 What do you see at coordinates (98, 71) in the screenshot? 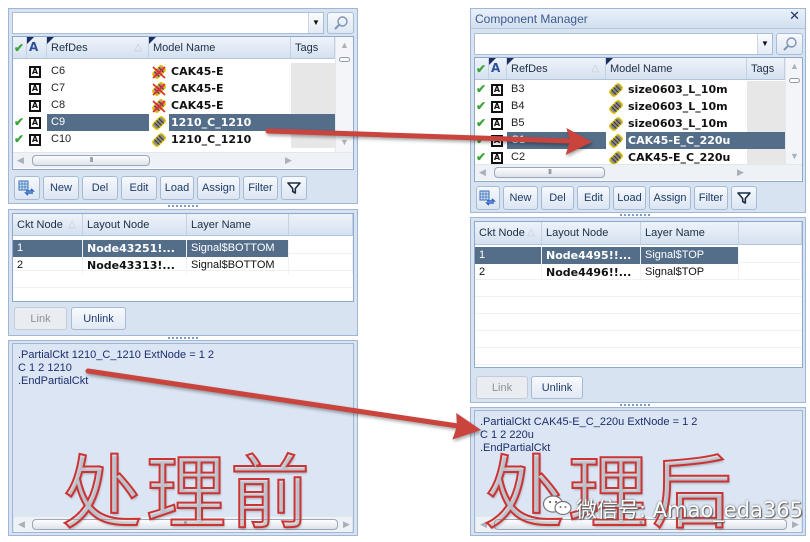
I see `refdes-cell: C6` at bounding box center [98, 71].